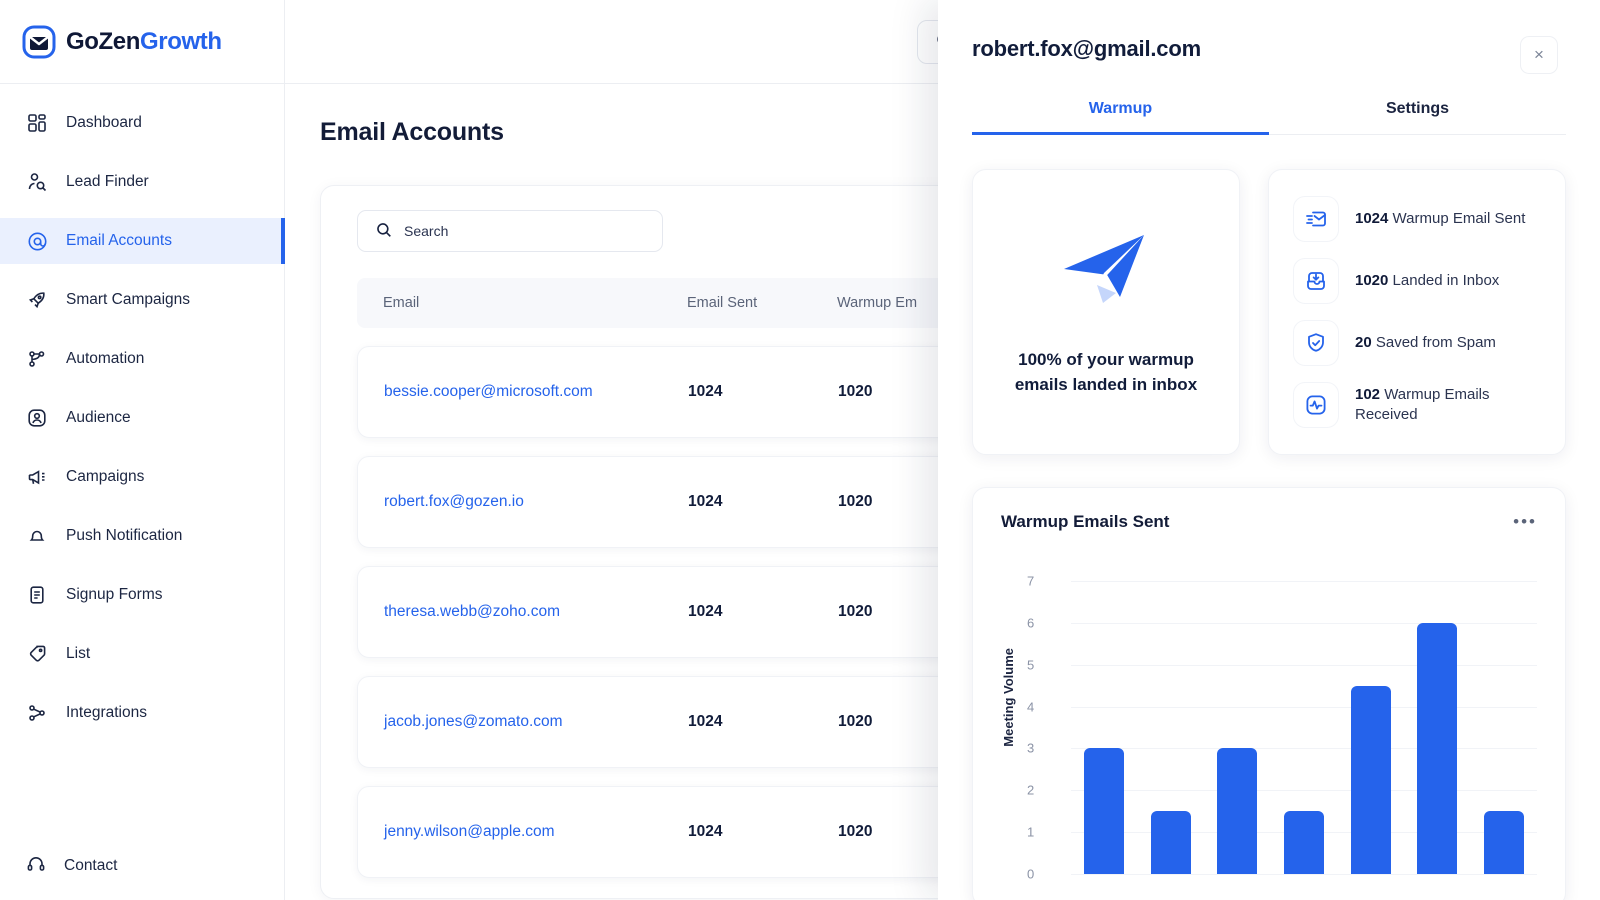 This screenshot has height=900, width=1600. Describe the element at coordinates (1450, 405) in the screenshot. I see `stat-text: 102 Warmup Emails Received` at that location.